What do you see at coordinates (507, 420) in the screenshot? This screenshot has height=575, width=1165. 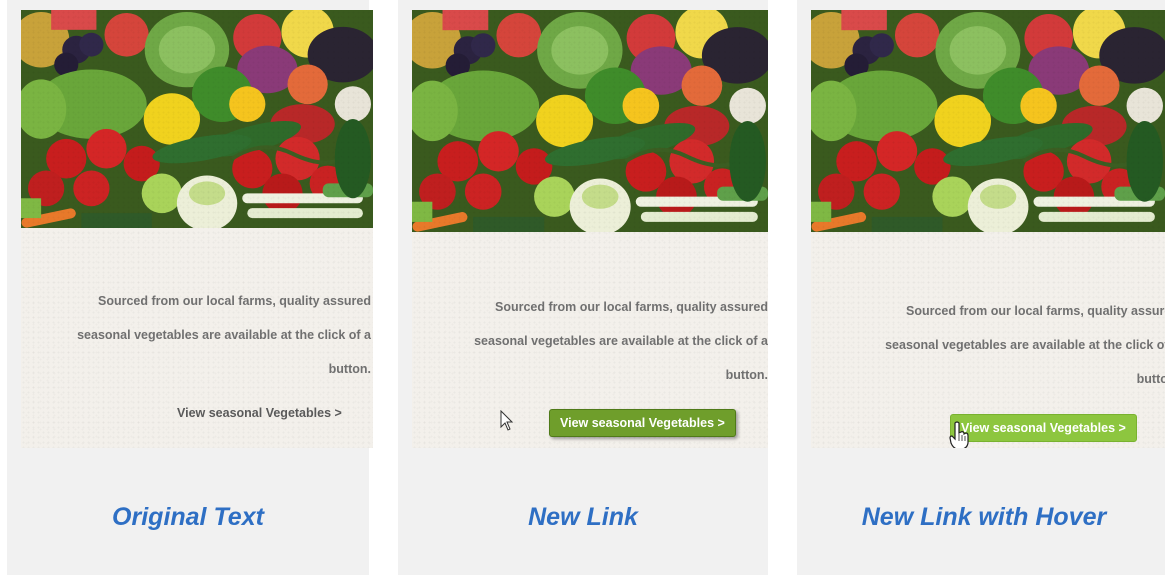 I see `arrow-pointer-icon` at bounding box center [507, 420].